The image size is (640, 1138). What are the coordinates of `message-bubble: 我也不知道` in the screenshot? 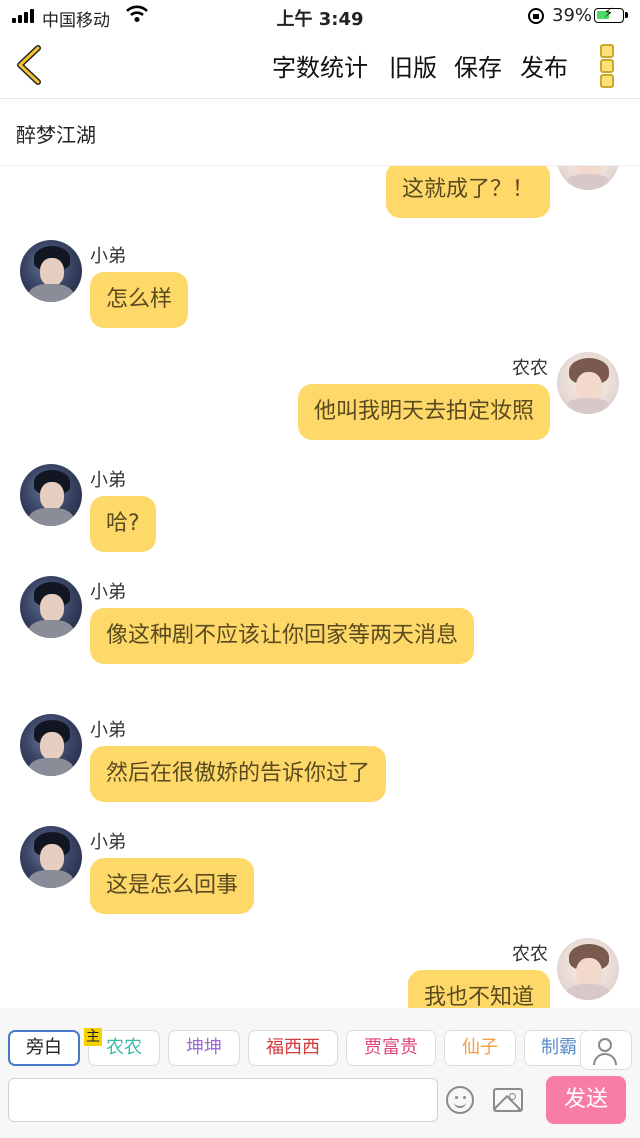 It's located at (478, 989).